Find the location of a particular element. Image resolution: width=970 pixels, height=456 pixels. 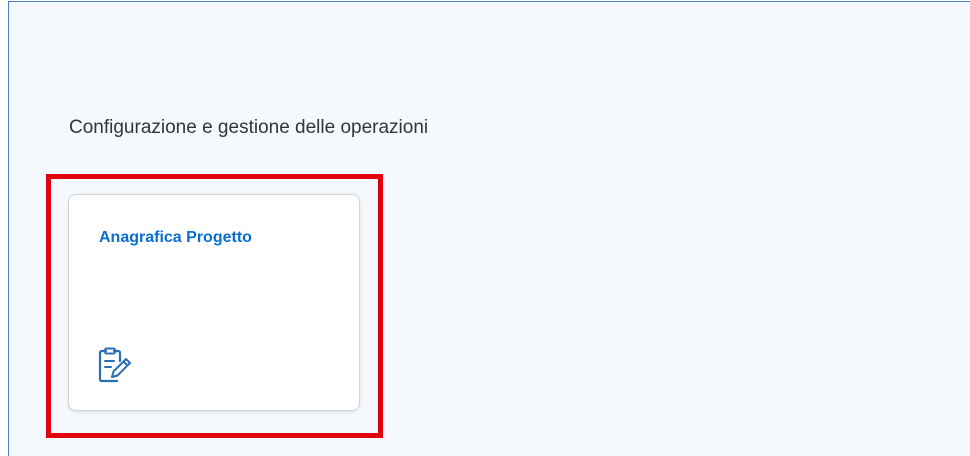

tile-title: Anagrafica Progetto is located at coordinates (175, 237).